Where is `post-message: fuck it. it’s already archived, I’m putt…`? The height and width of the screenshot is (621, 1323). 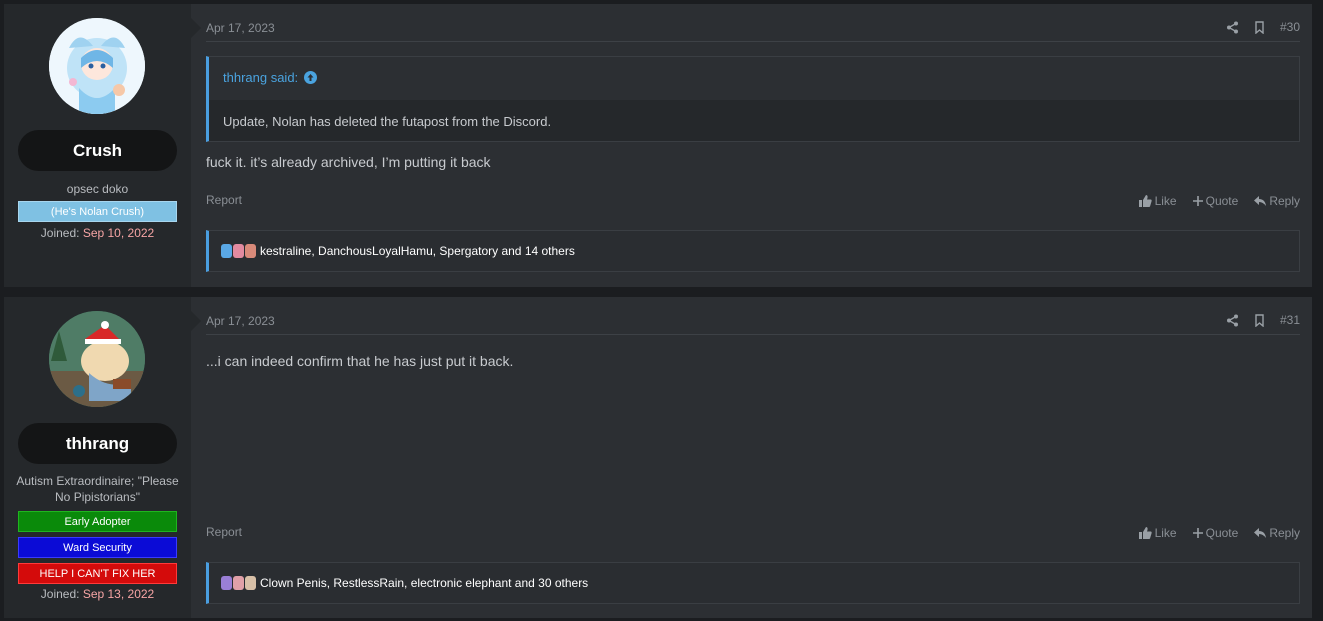 post-message: fuck it. it’s already archived, I’m putt… is located at coordinates (348, 162).